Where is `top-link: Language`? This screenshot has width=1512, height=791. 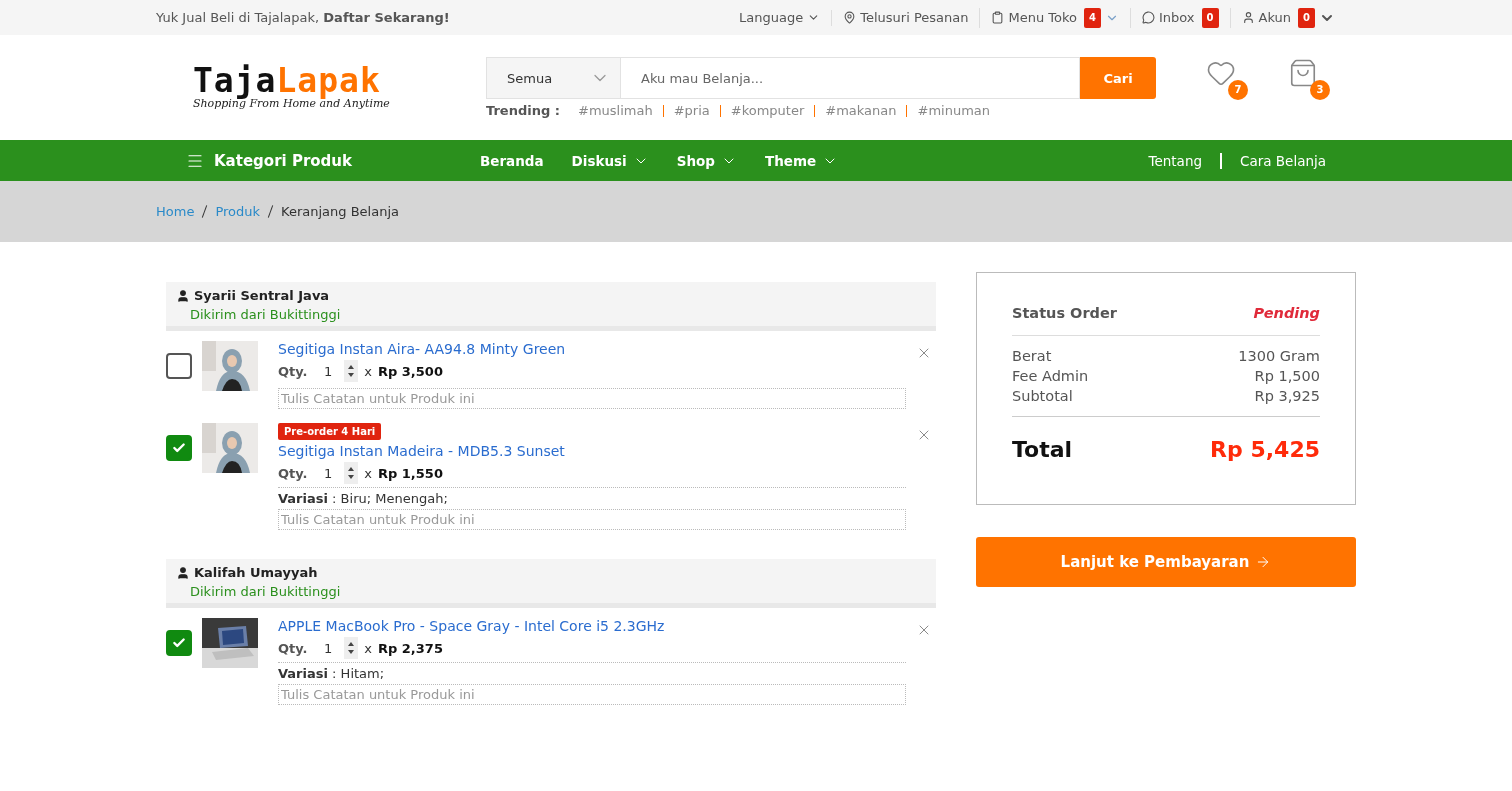 top-link: Language is located at coordinates (780, 17).